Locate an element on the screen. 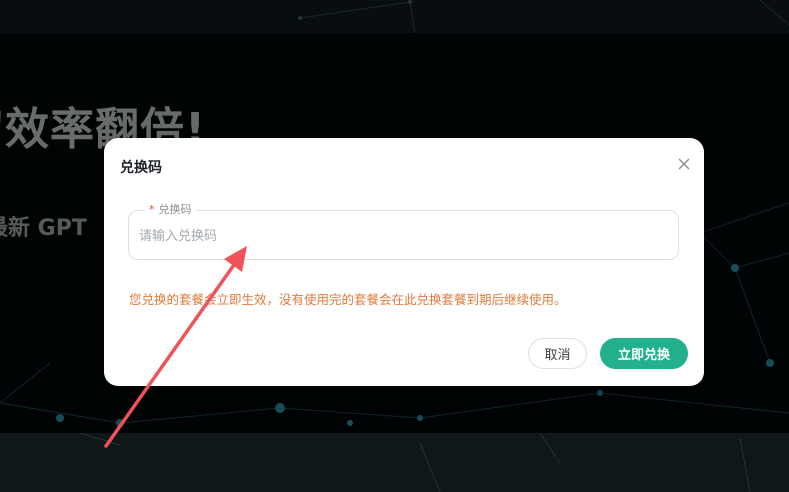  cancel-button: 取消 is located at coordinates (557, 353).